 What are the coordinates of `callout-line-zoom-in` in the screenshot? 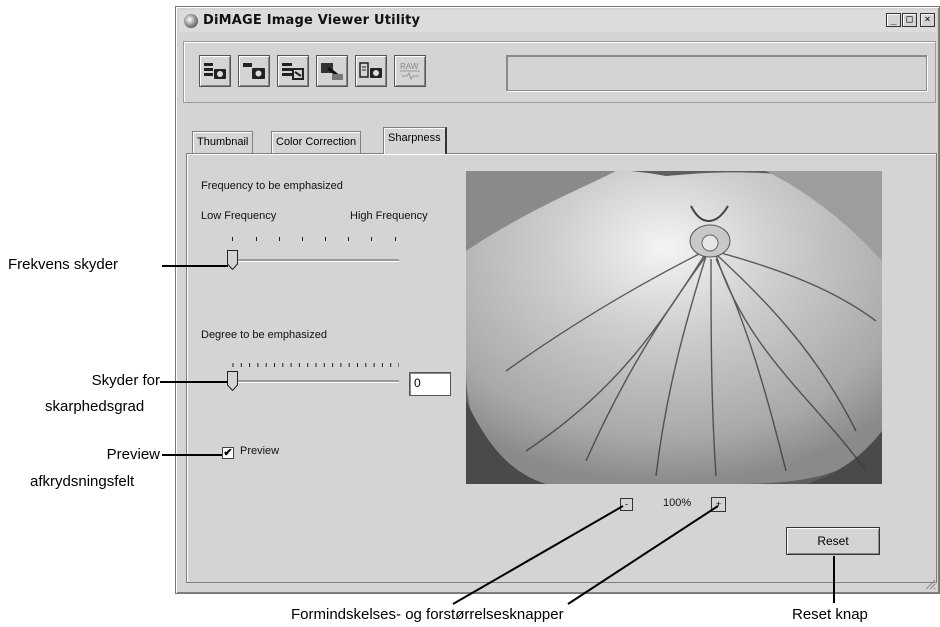 It's located at (643, 555).